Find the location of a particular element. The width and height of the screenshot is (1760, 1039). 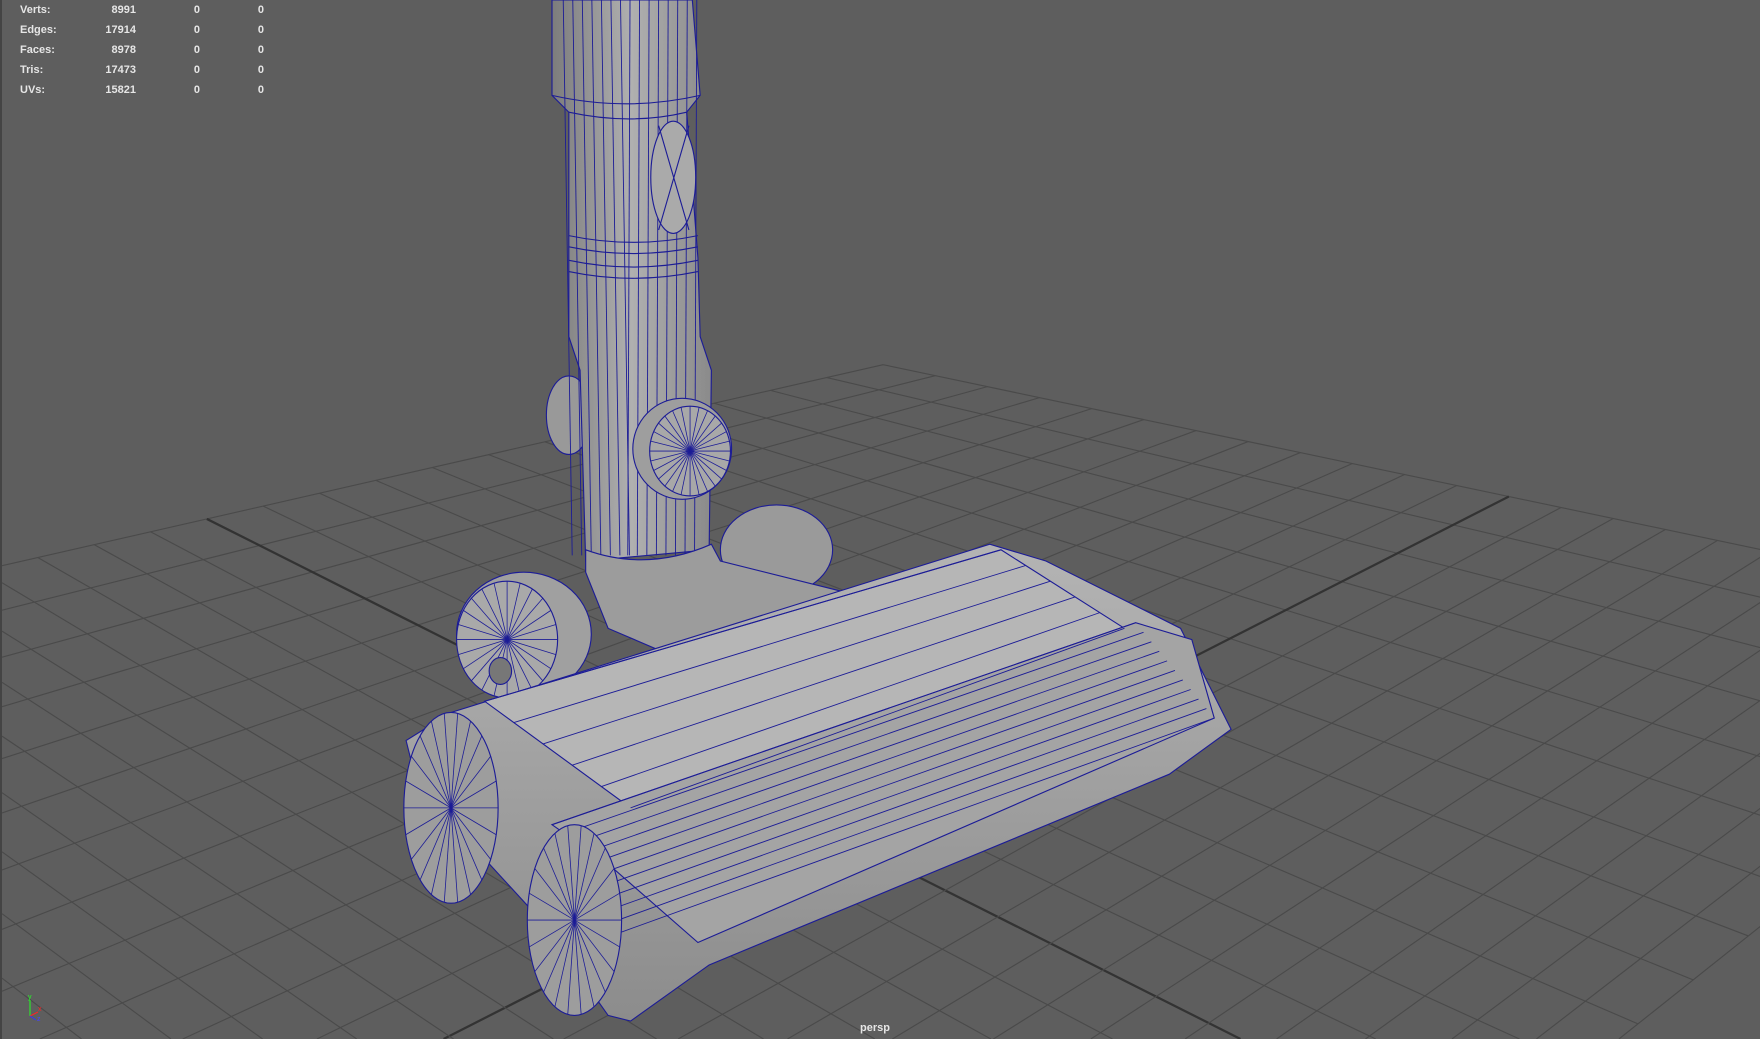

stat-label: Edges: is located at coordinates (38, 30).